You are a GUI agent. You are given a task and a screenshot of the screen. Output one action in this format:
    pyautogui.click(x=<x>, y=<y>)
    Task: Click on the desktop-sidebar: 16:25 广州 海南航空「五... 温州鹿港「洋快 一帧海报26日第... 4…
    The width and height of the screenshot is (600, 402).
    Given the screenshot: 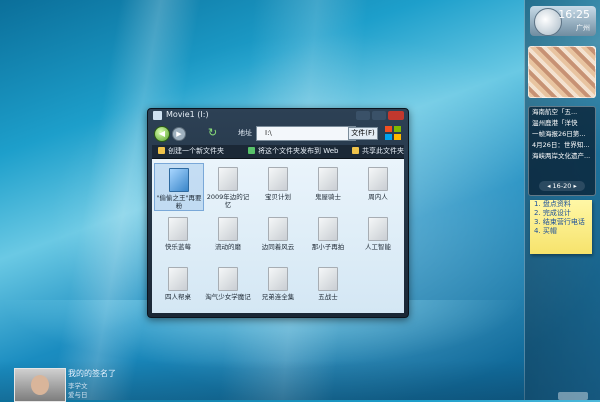 What is the action you would take?
    pyautogui.click(x=562, y=200)
    